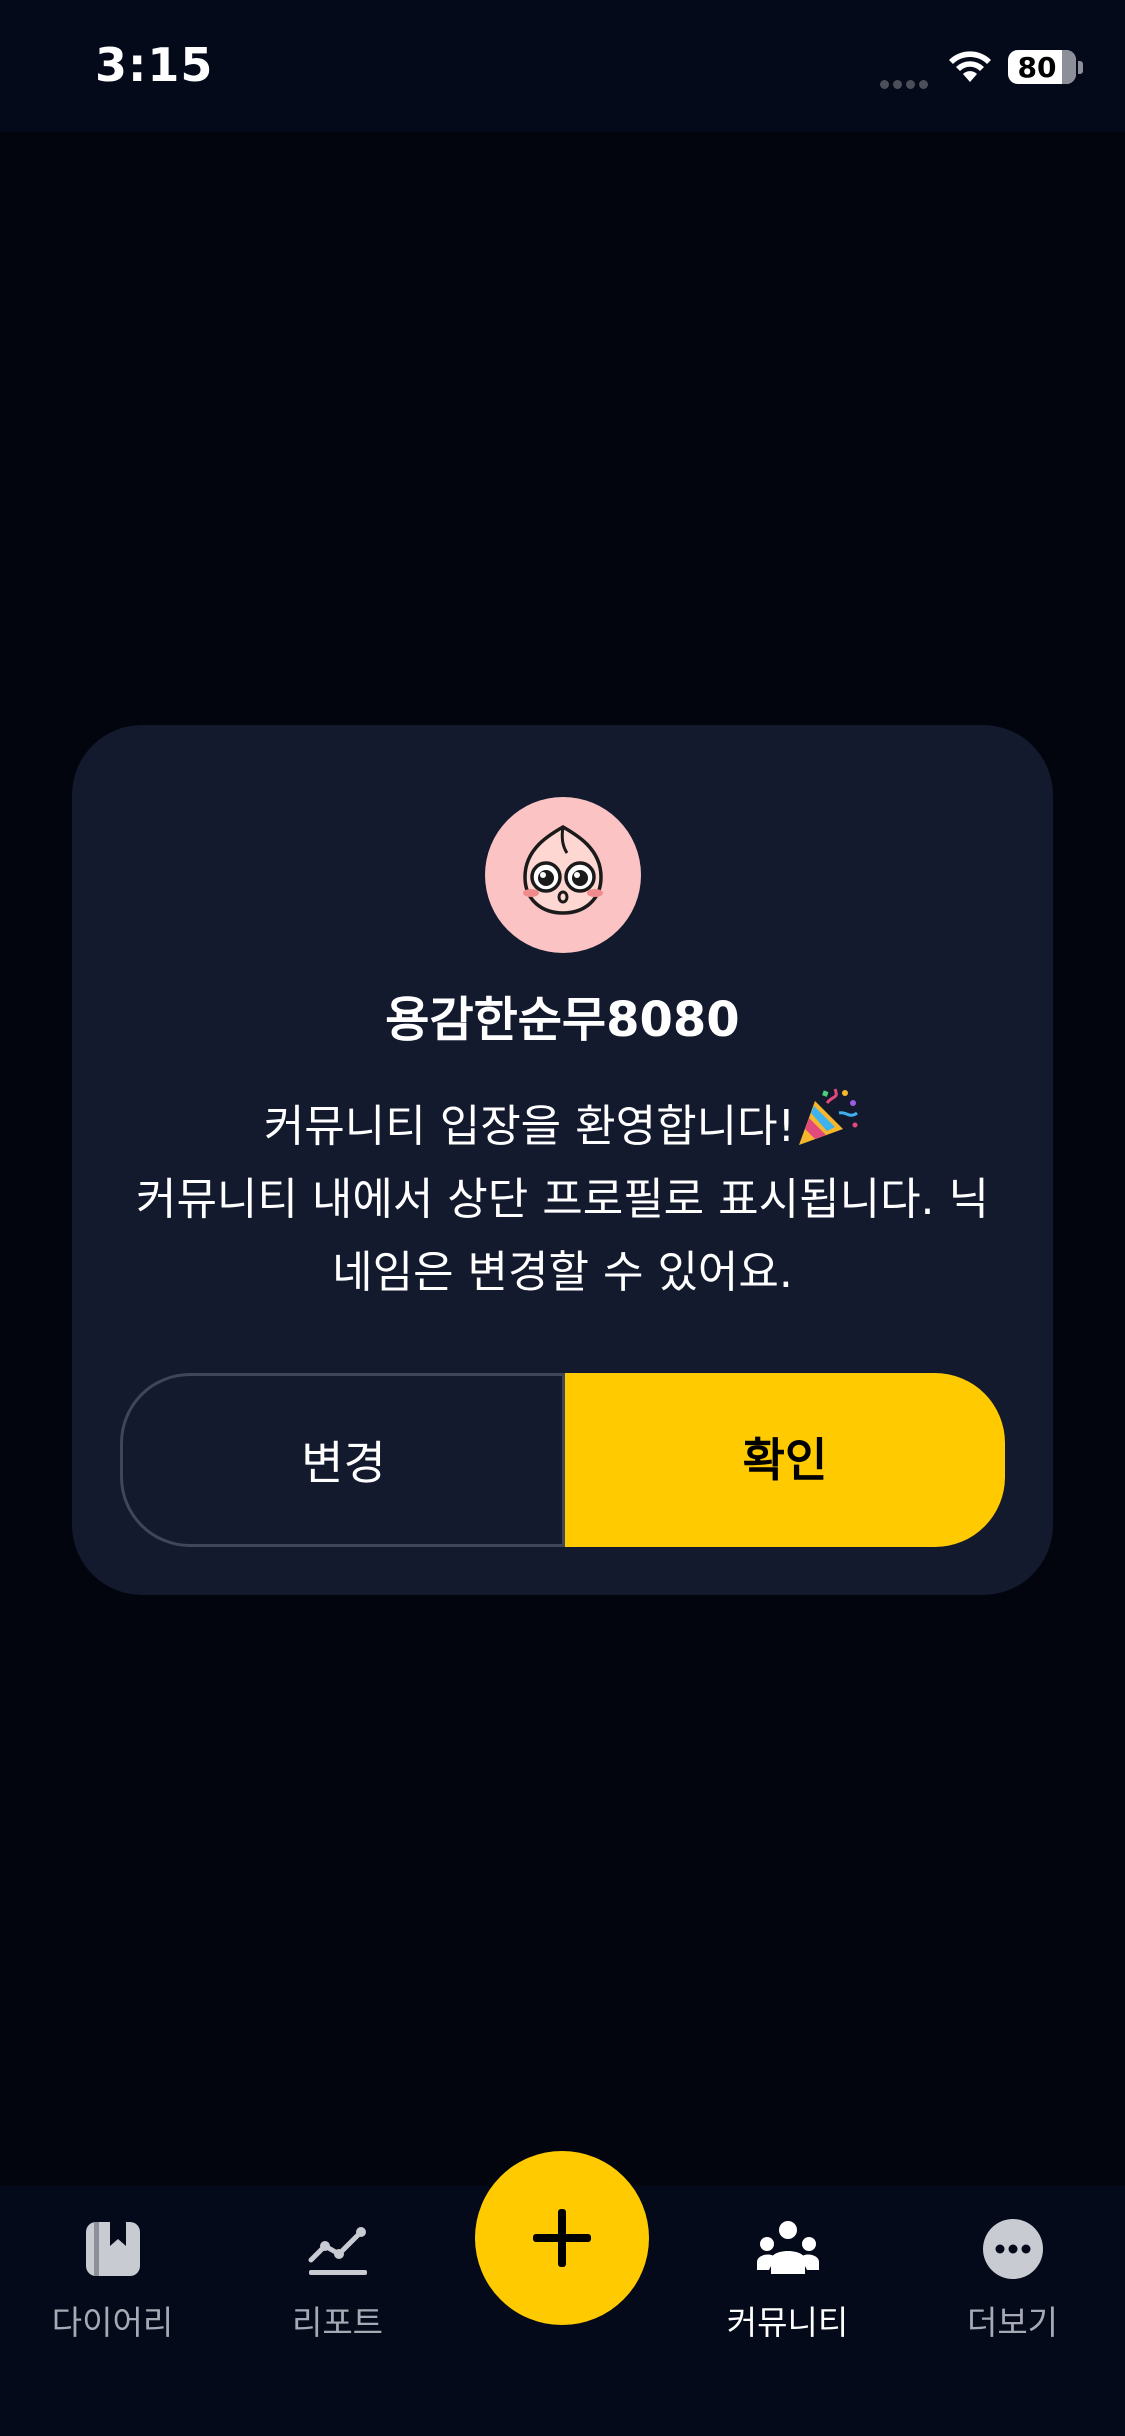  What do you see at coordinates (1012, 2249) in the screenshot?
I see `more-dots-icon` at bounding box center [1012, 2249].